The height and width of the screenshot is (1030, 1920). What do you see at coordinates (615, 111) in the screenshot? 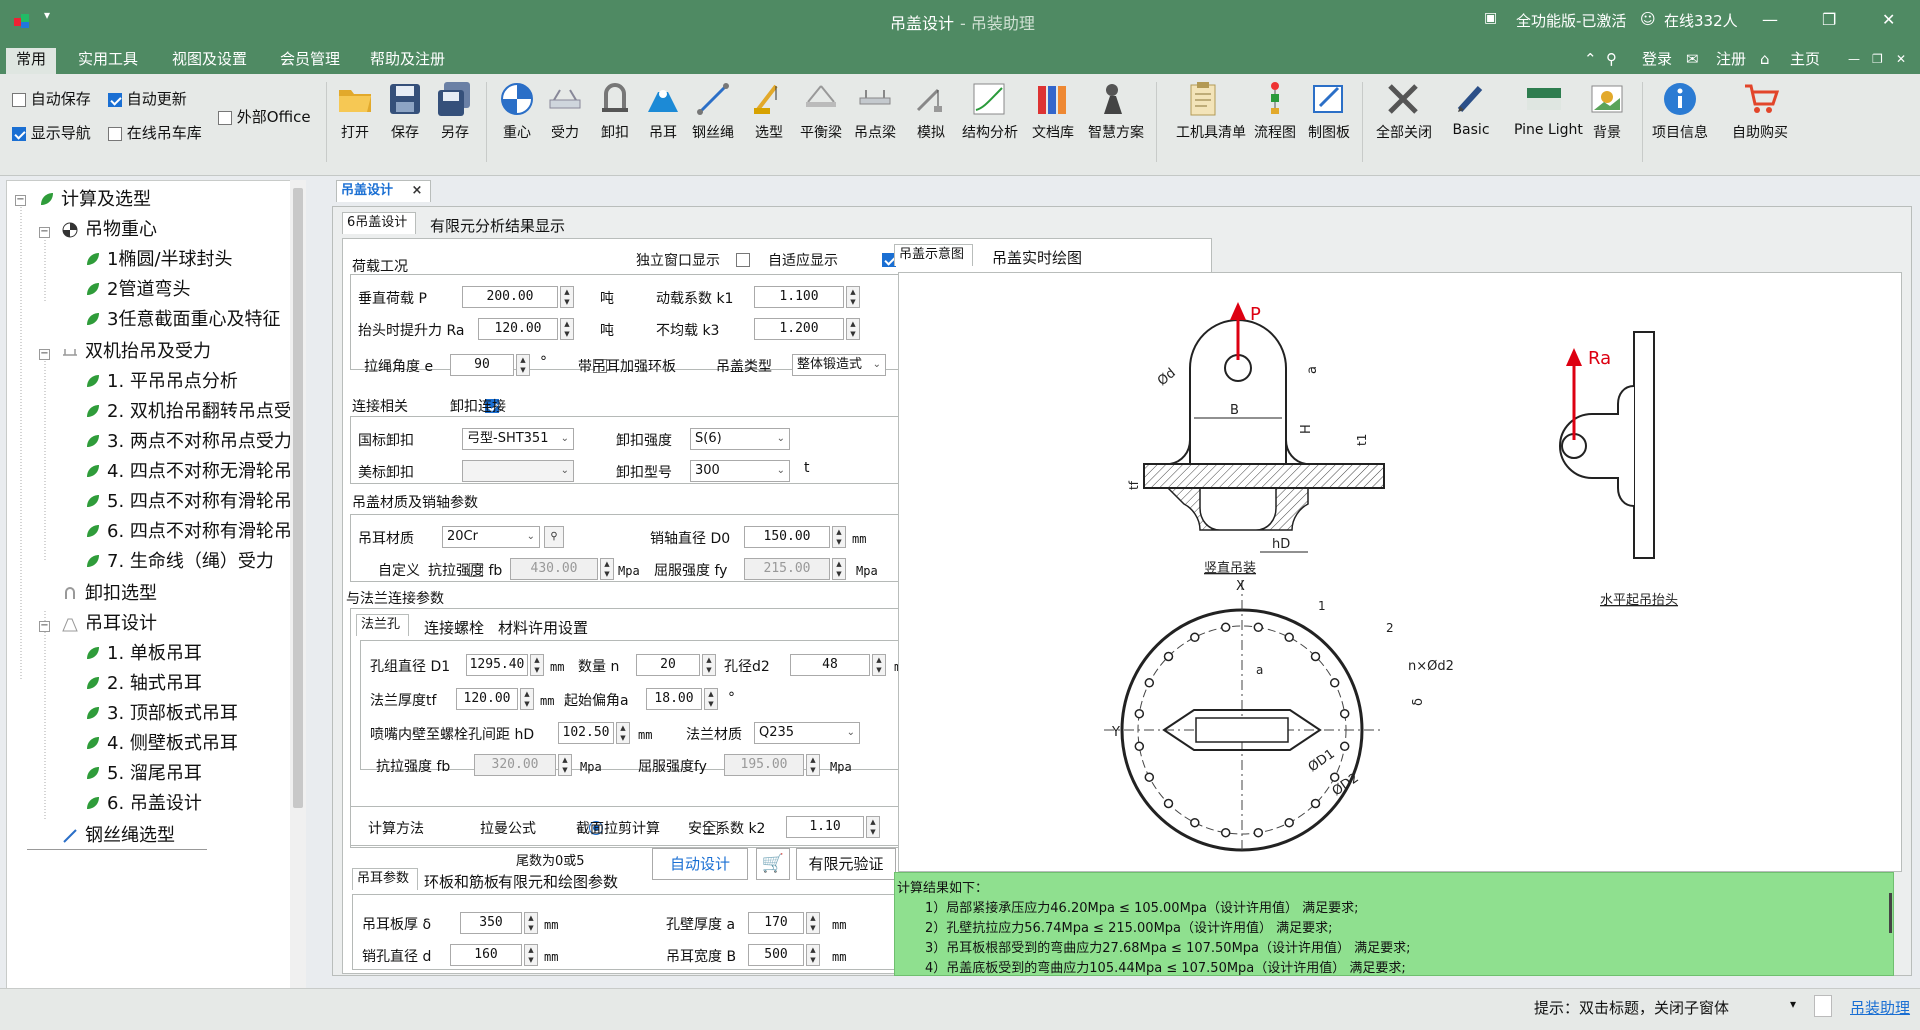
I see `shackle-button: 卸扣` at bounding box center [615, 111].